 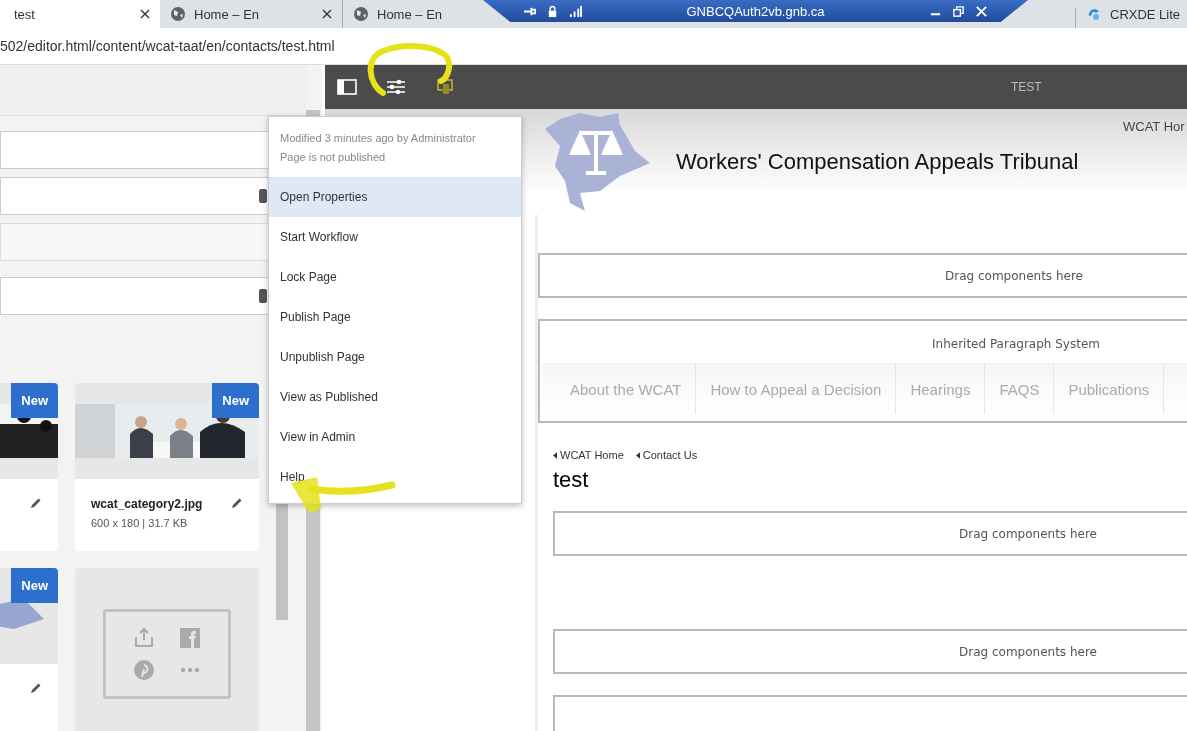 What do you see at coordinates (395, 477) in the screenshot?
I see `menu-item: Help` at bounding box center [395, 477].